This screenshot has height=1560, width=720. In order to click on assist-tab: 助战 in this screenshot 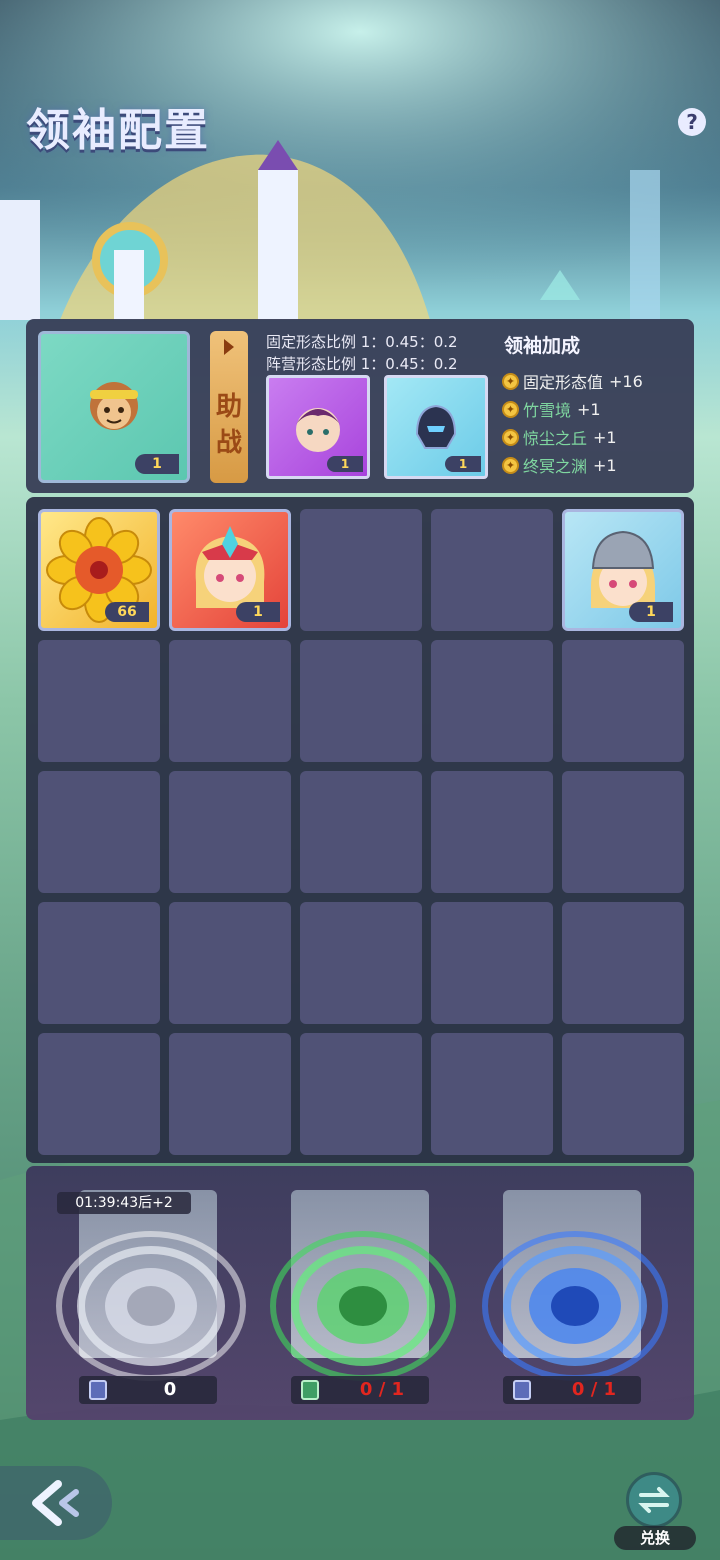, I will do `click(229, 407)`.